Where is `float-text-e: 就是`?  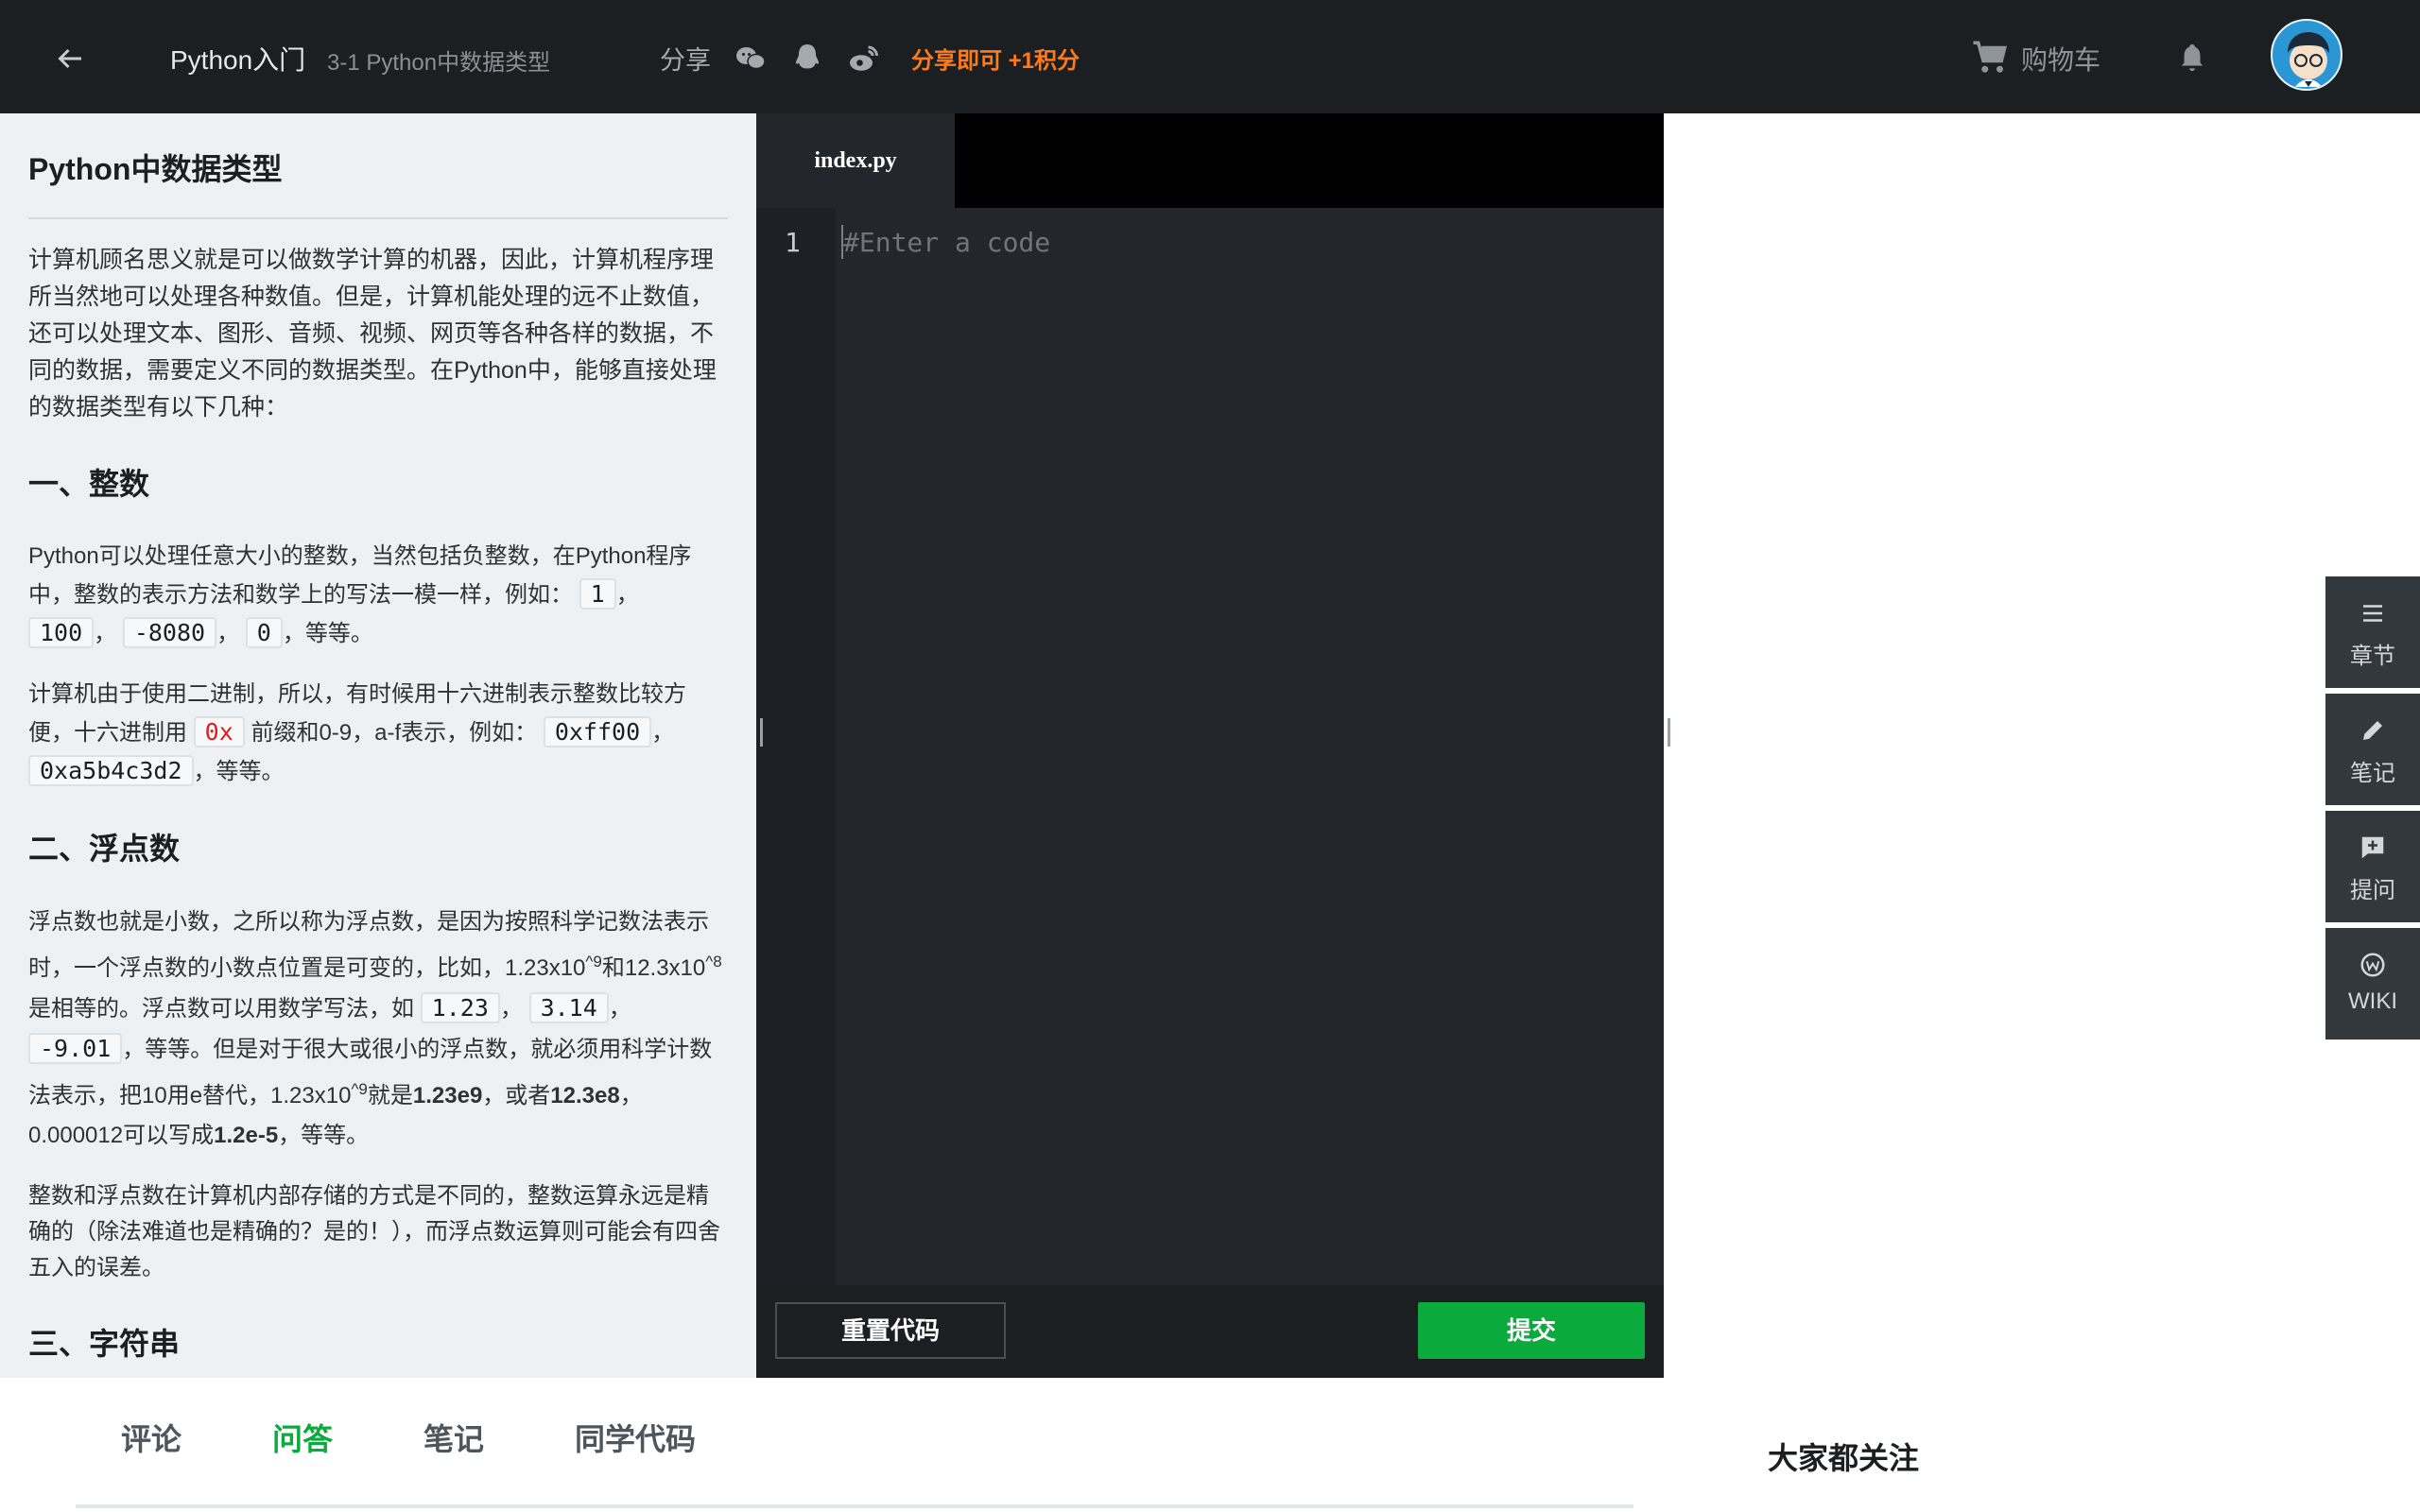
float-text-e: 就是 is located at coordinates (390, 1095).